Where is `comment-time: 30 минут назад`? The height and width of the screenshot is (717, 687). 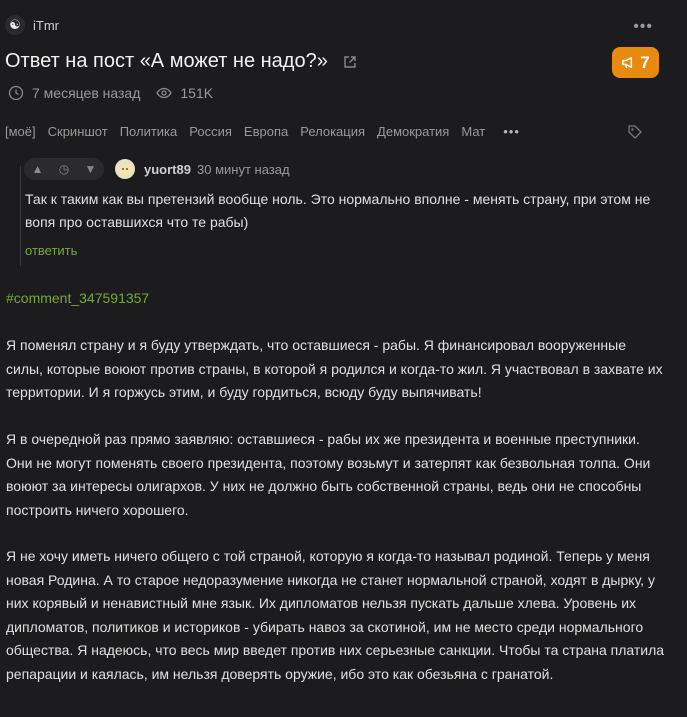 comment-time: 30 минут назад is located at coordinates (243, 169).